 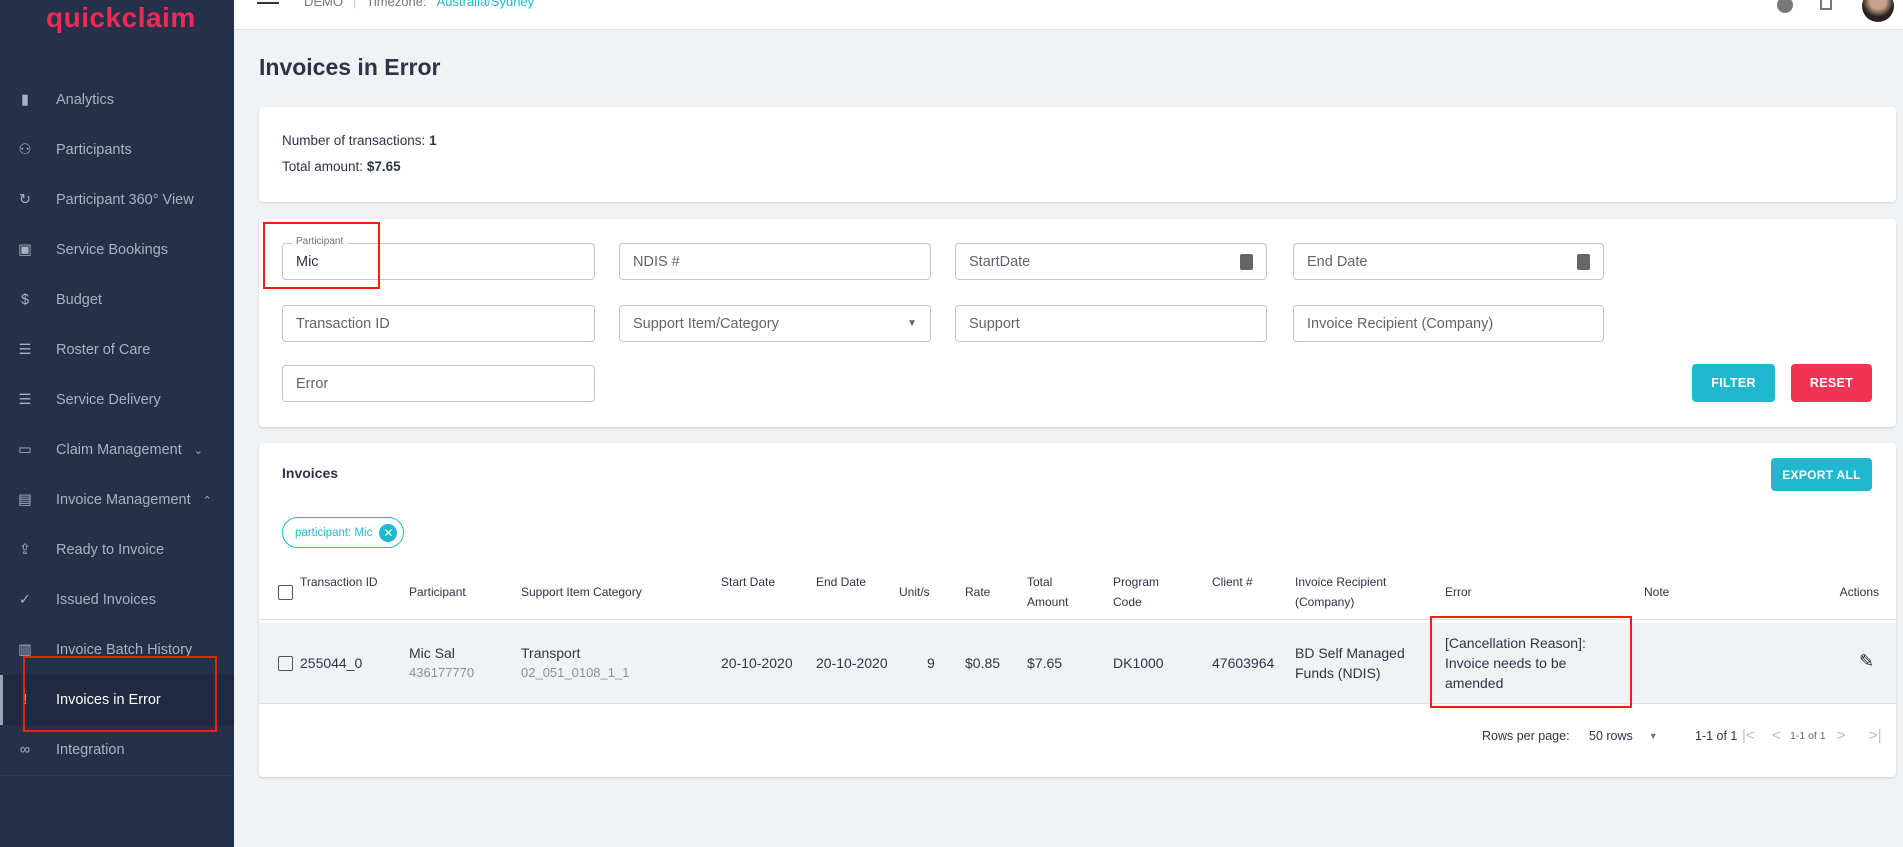 What do you see at coordinates (383, 166) in the screenshot?
I see `total-amount: $7.65` at bounding box center [383, 166].